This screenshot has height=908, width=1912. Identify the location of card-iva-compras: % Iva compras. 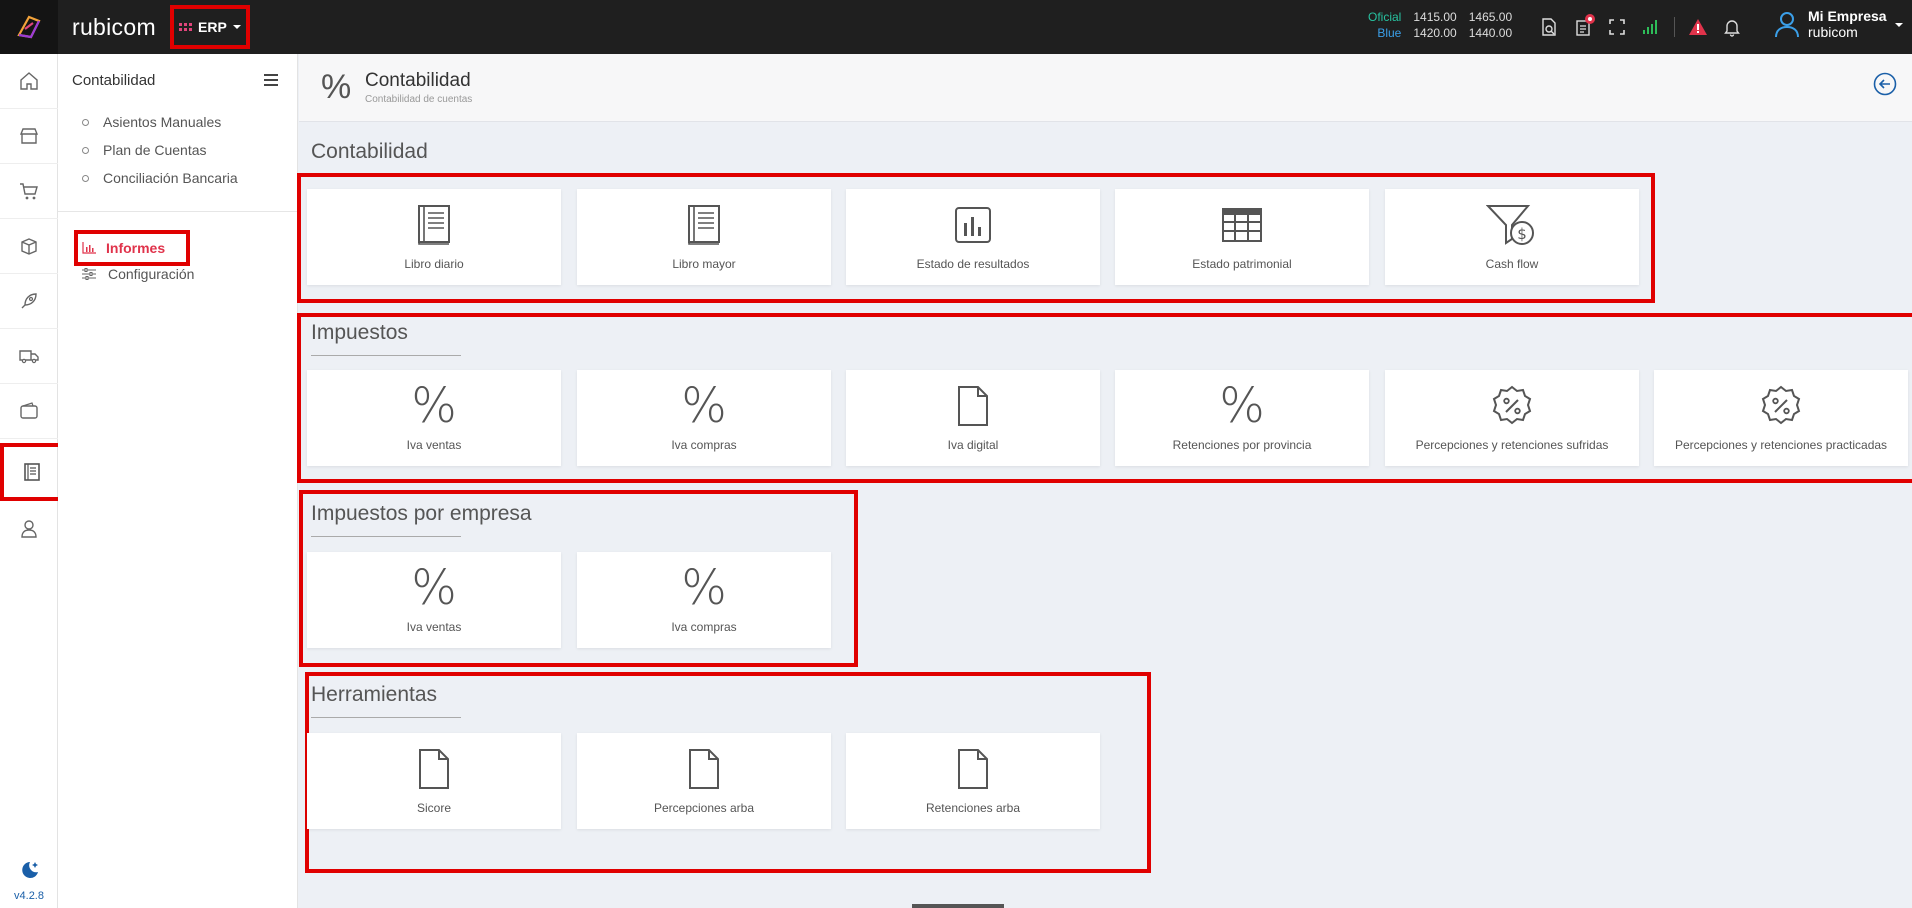
(704, 418).